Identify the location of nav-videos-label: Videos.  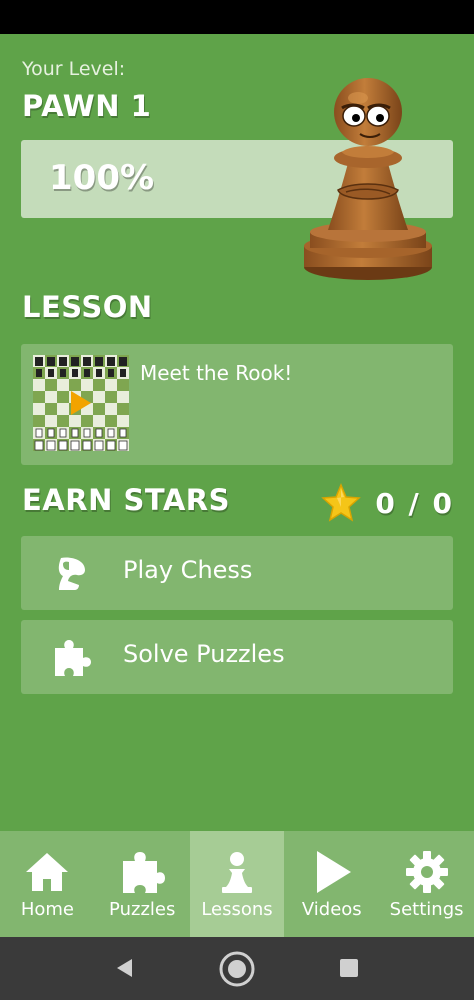
(331, 909).